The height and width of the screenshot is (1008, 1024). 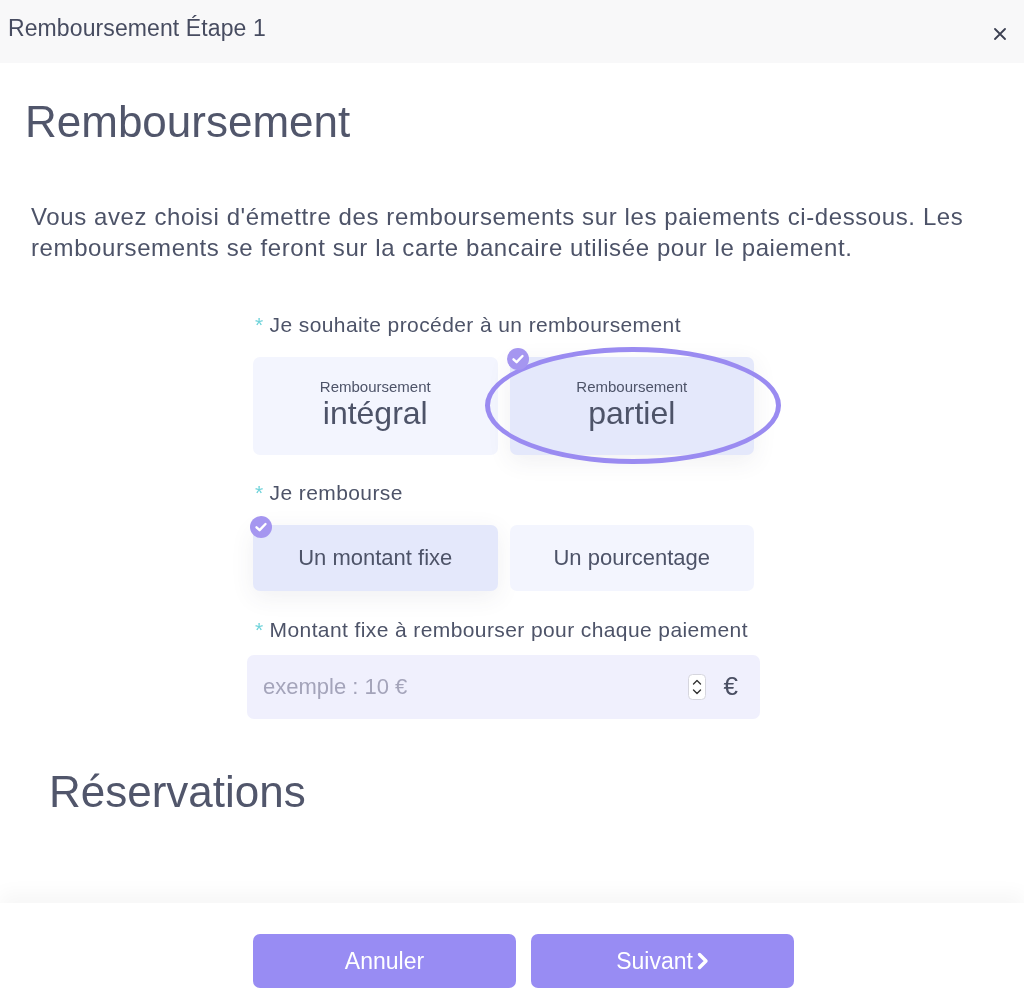 What do you see at coordinates (375, 406) in the screenshot?
I see `option-card: Remboursement intégral` at bounding box center [375, 406].